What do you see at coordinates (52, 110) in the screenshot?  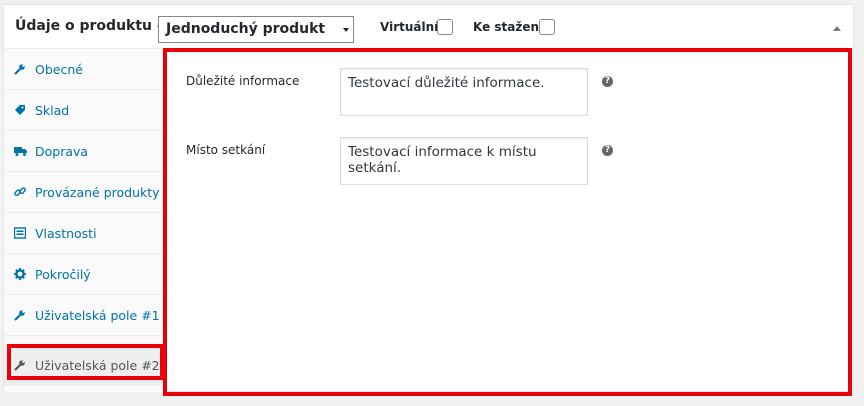 I see `tab-label: Sklad` at bounding box center [52, 110].